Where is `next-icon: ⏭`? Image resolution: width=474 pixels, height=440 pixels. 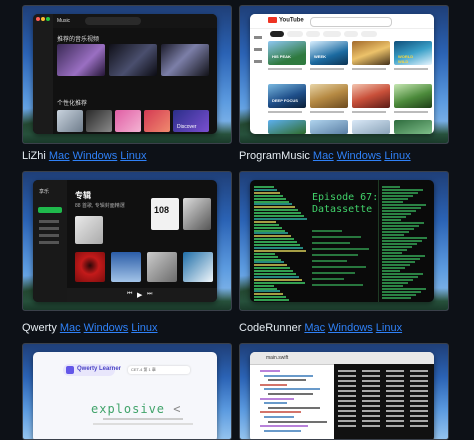 next-icon: ⏭ is located at coordinates (149, 294).